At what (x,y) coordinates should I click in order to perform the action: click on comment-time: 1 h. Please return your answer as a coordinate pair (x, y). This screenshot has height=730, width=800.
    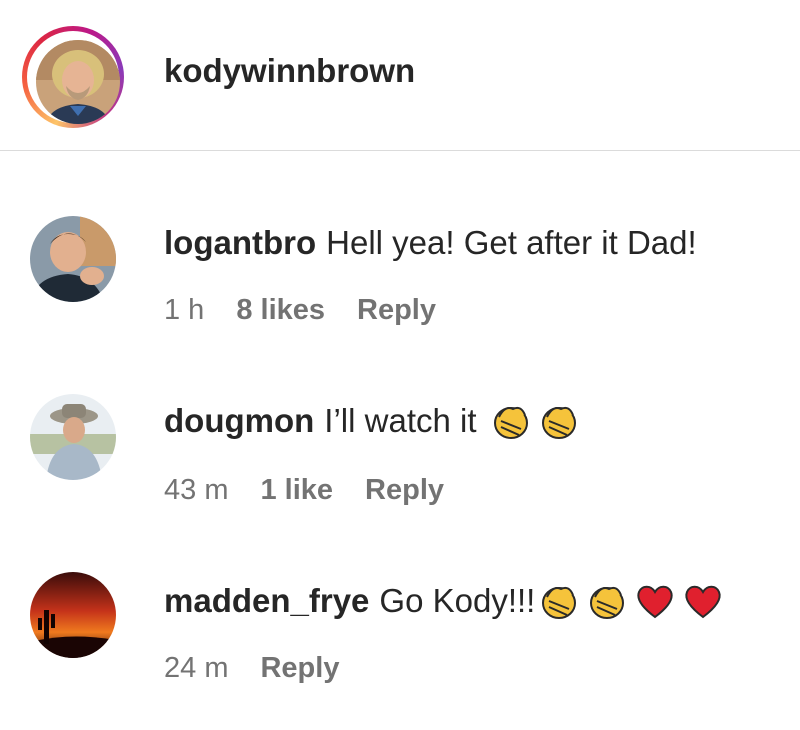
    Looking at the image, I should click on (184, 309).